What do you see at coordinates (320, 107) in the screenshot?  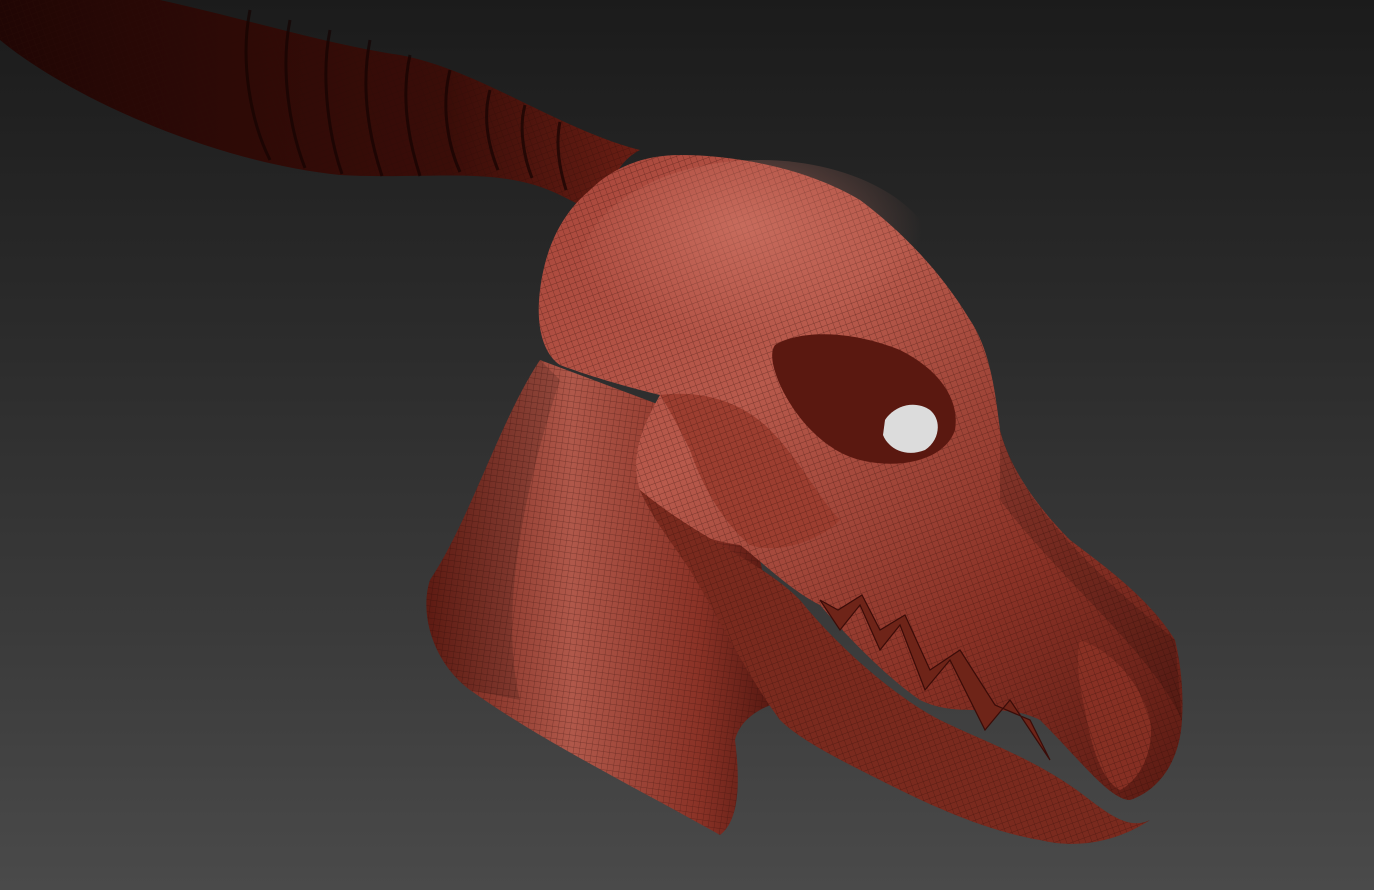 I see `horn` at bounding box center [320, 107].